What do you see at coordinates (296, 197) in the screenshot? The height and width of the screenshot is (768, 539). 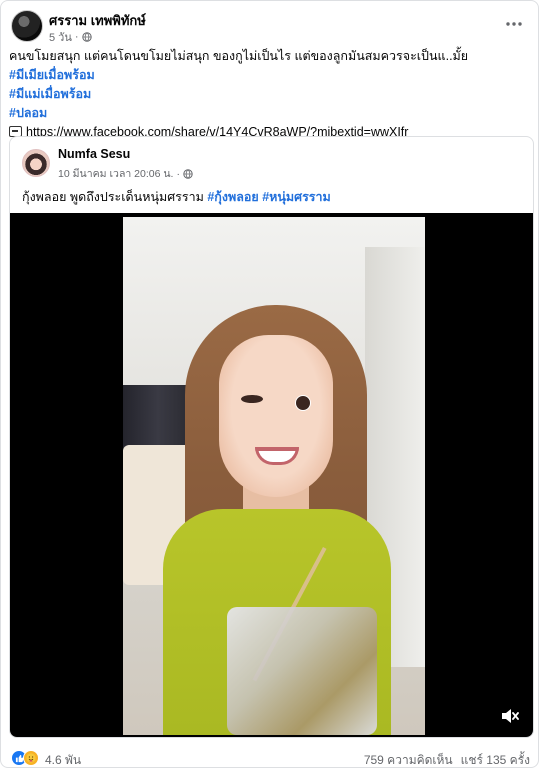 I see `hashtag-link: #หนุ่มศรราม` at bounding box center [296, 197].